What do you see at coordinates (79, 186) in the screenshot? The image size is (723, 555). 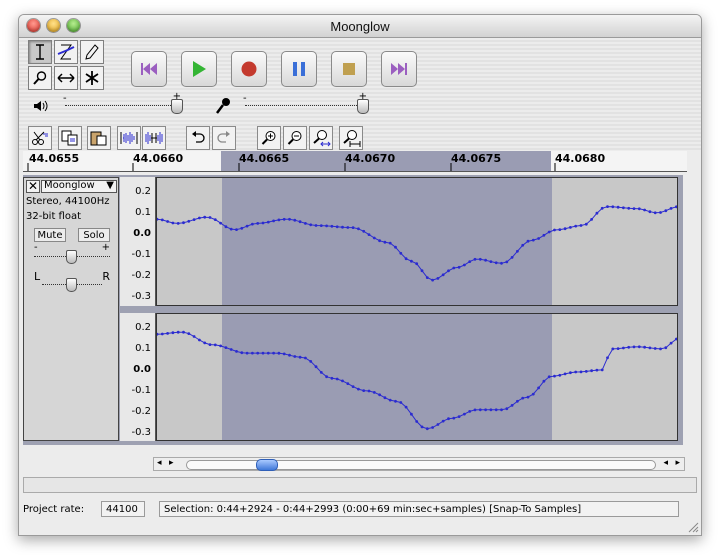 I see `track-name-menu: Moonglow ▼` at bounding box center [79, 186].